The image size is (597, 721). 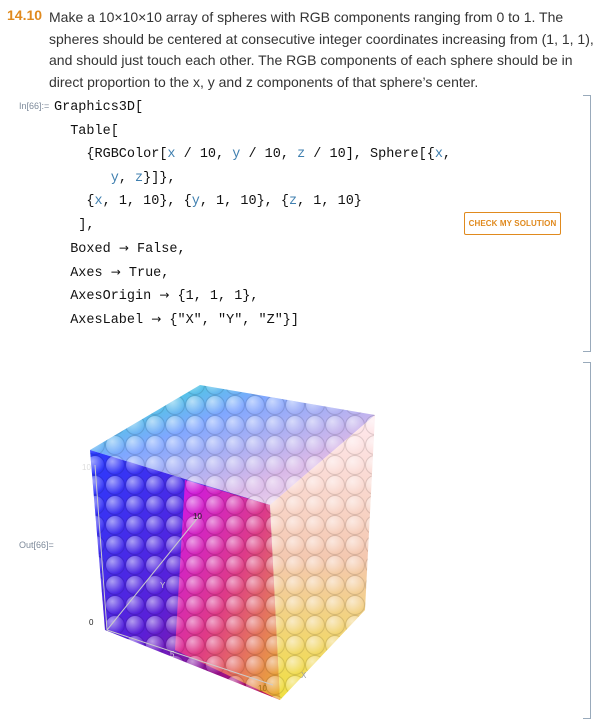 I want to click on code-line-9: AxesOrigin → {1, 1, 1},, so click(x=252, y=296).